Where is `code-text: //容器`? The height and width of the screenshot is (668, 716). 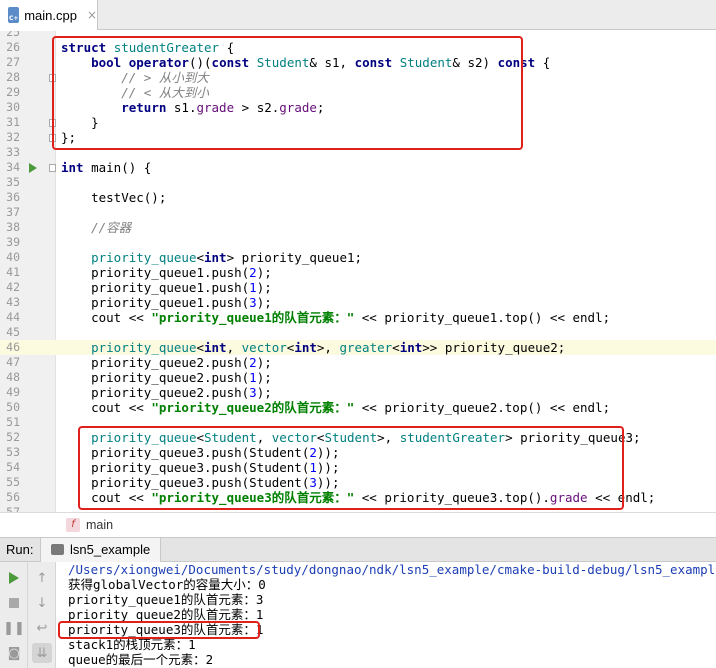 code-text: //容器 is located at coordinates (111, 227).